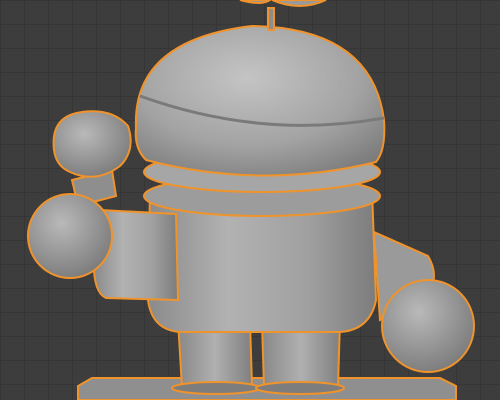 Image resolution: width=500 pixels, height=400 pixels. Describe the element at coordinates (271, 19) in the screenshot. I see `antenna-stem` at that location.